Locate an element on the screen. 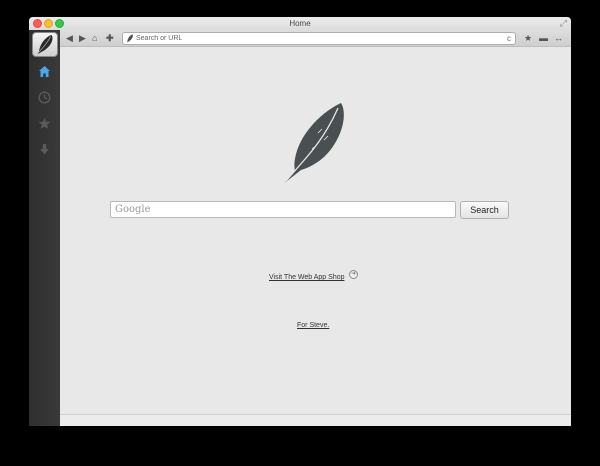 This screenshot has height=466, width=600. star-icon is located at coordinates (44, 123).